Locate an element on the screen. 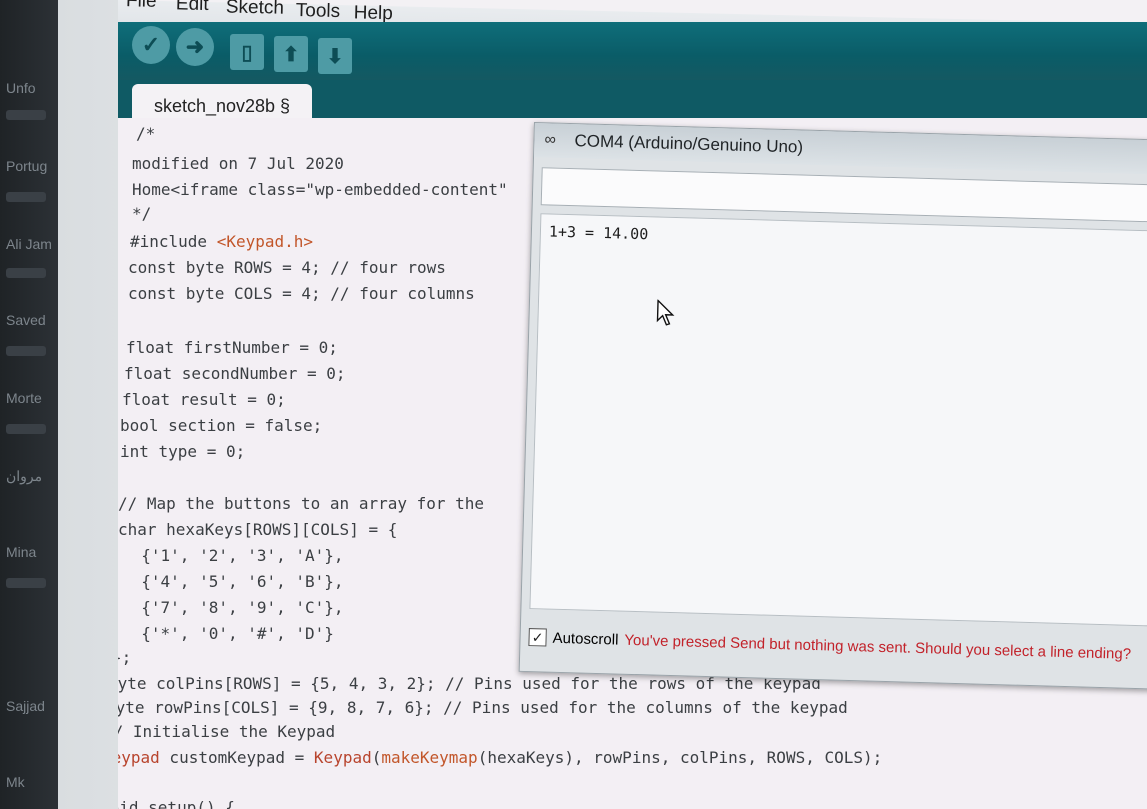  side-item: Mina is located at coordinates (21, 552).